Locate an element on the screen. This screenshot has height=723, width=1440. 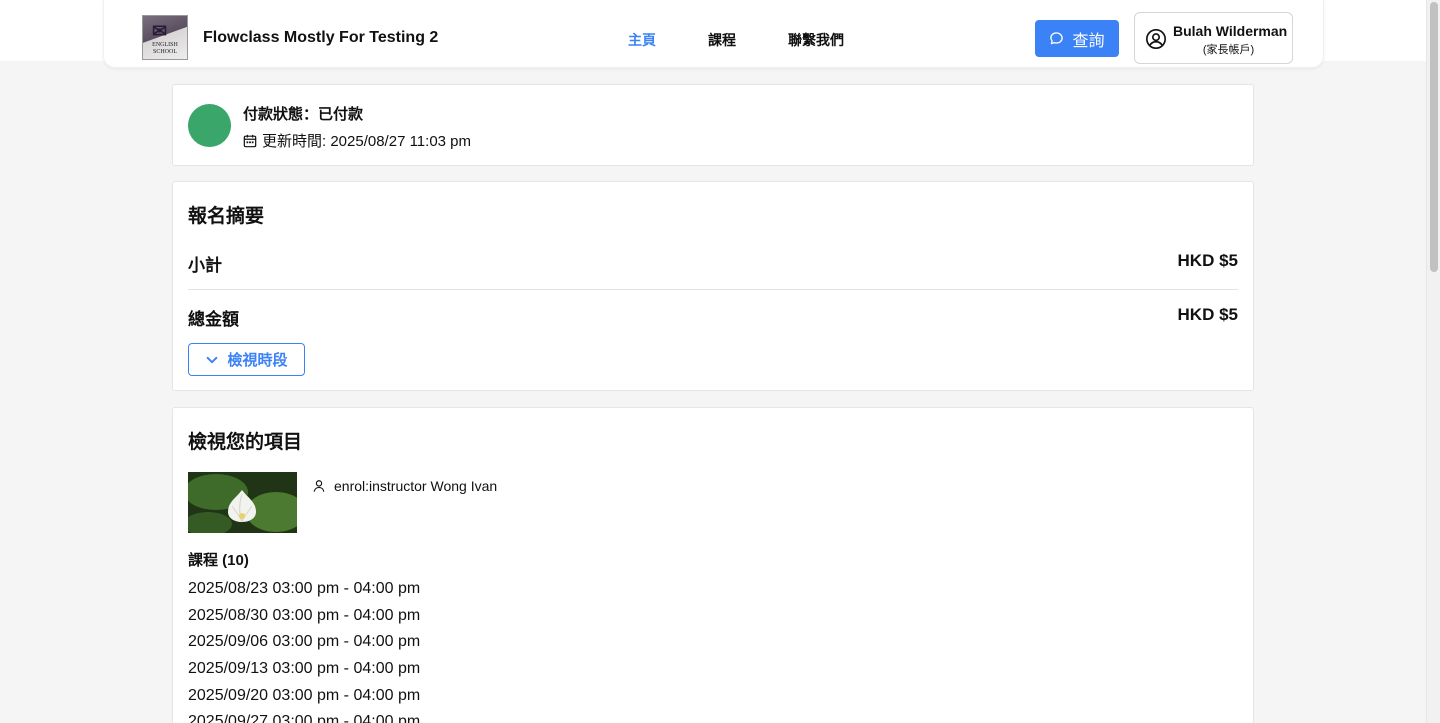
inquire-label: 查詢 is located at coordinates (1088, 41).